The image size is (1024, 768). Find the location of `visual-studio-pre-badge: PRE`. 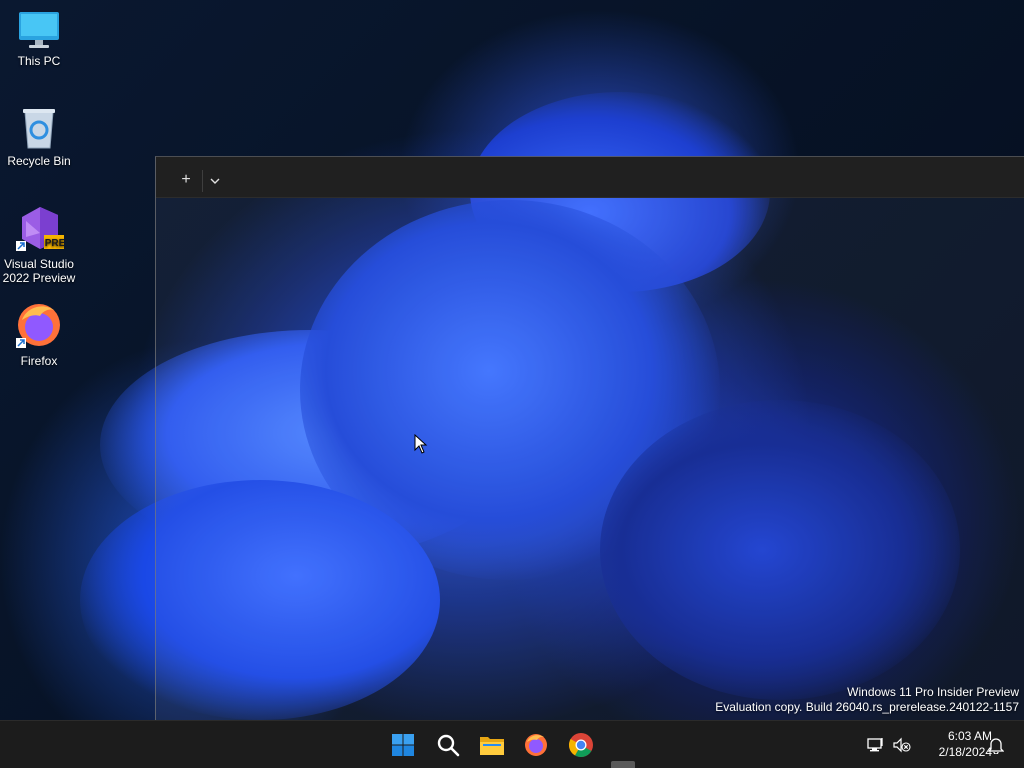

visual-studio-pre-badge: PRE is located at coordinates (54, 243).